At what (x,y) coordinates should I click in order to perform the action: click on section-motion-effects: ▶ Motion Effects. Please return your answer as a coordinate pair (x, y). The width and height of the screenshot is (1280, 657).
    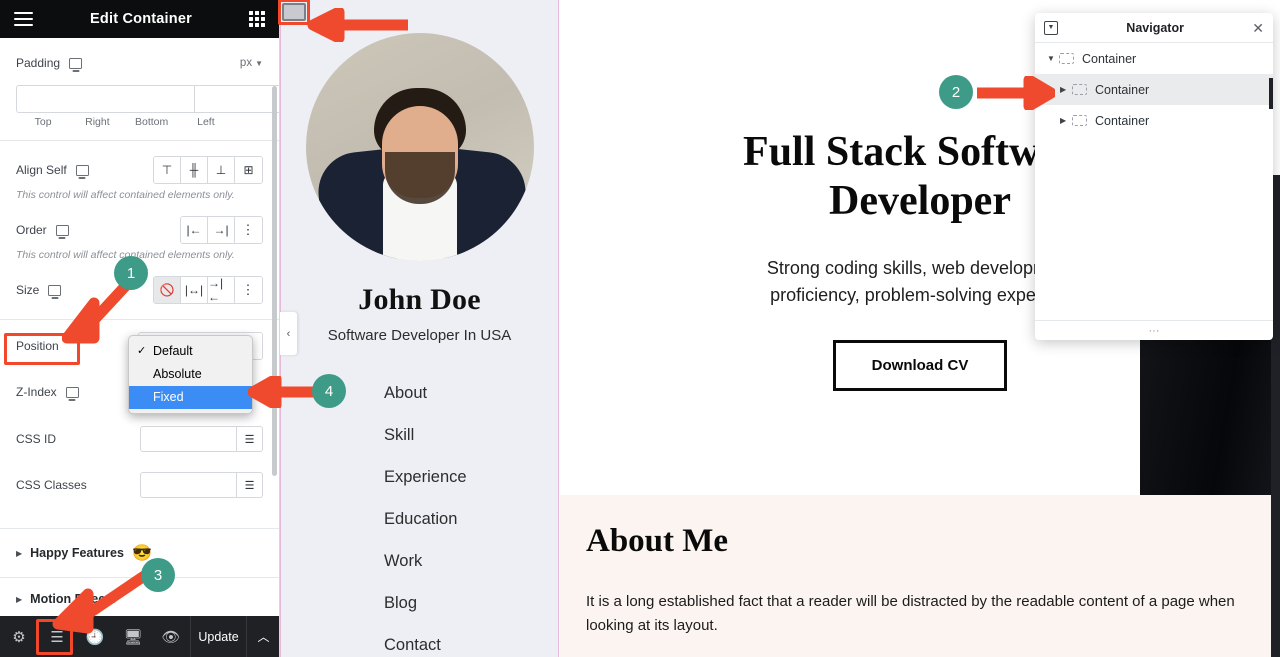
    Looking at the image, I should click on (139, 596).